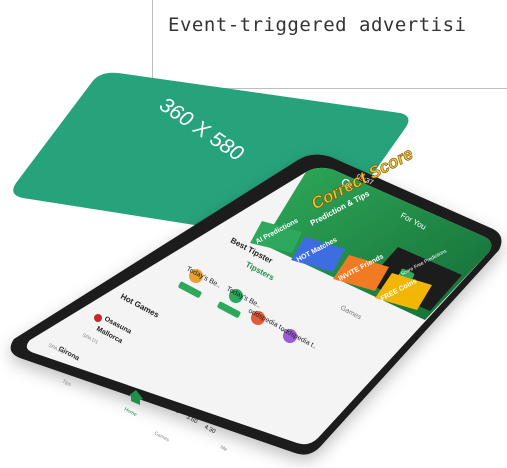 This screenshot has height=468, width=507. What do you see at coordinates (161, 436) in the screenshot?
I see `nav-games: Games` at bounding box center [161, 436].